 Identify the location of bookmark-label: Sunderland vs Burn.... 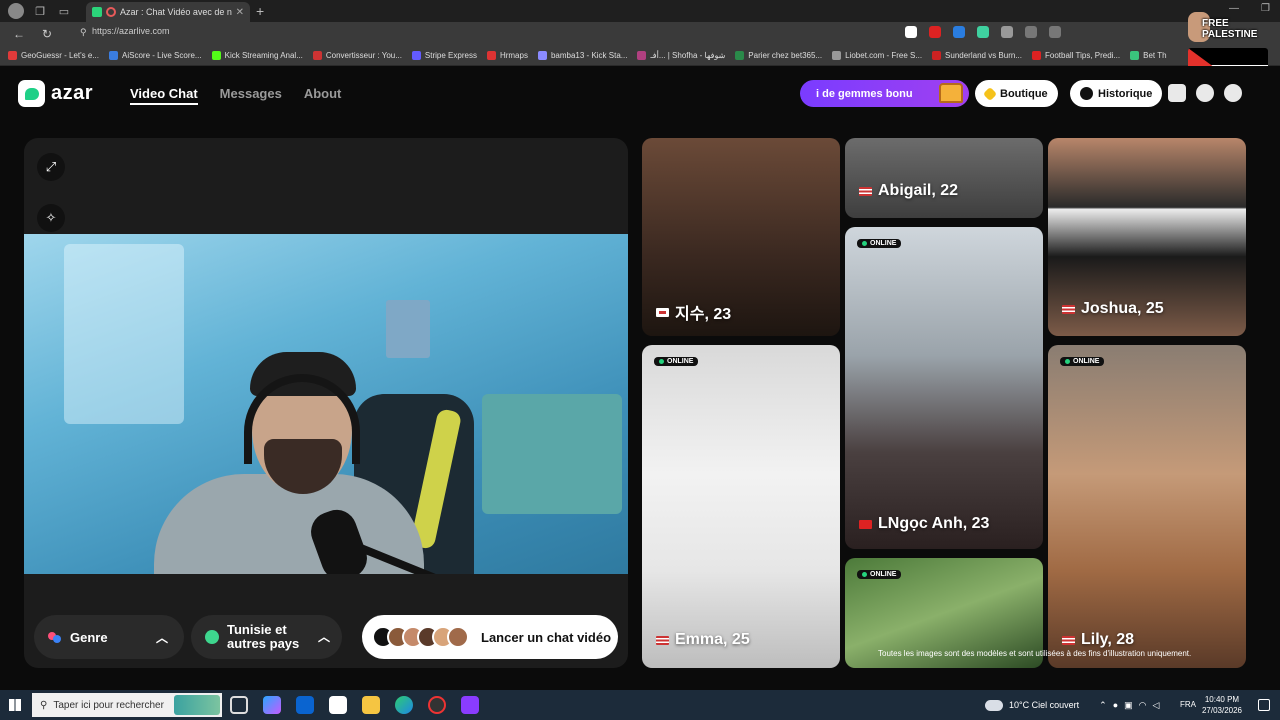
(983, 55).